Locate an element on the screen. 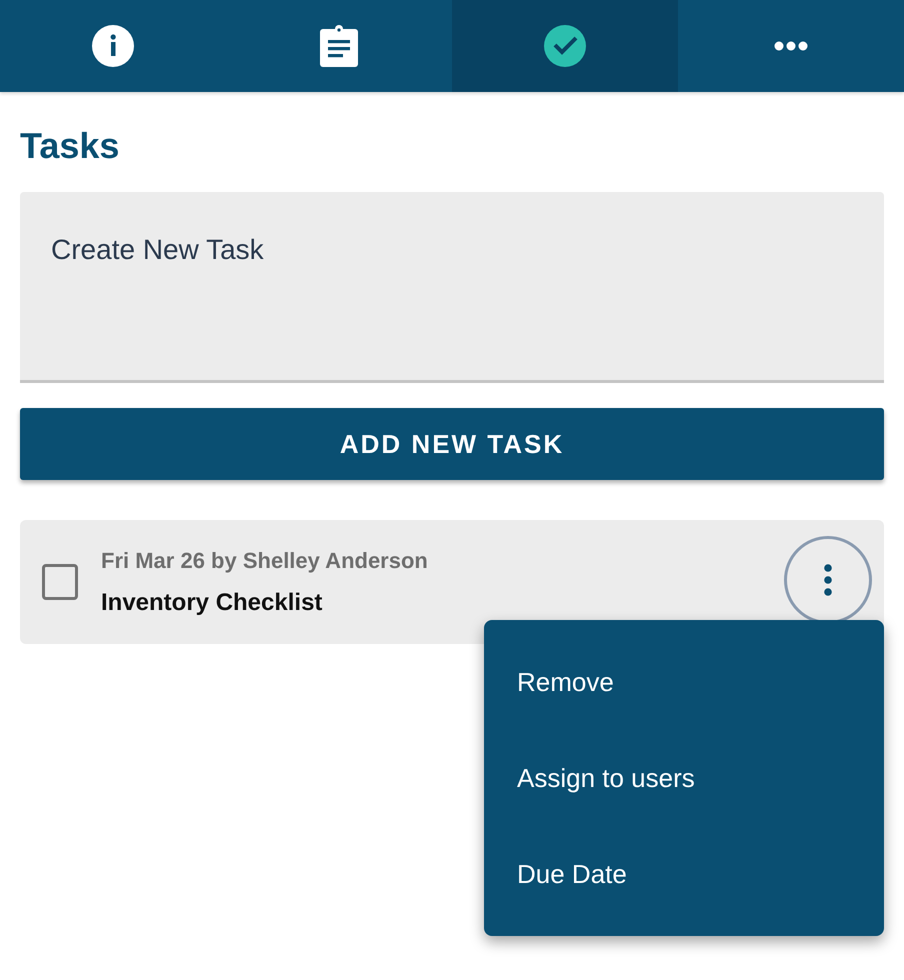 The height and width of the screenshot is (980, 904). menu-item: Remove is located at coordinates (684, 682).